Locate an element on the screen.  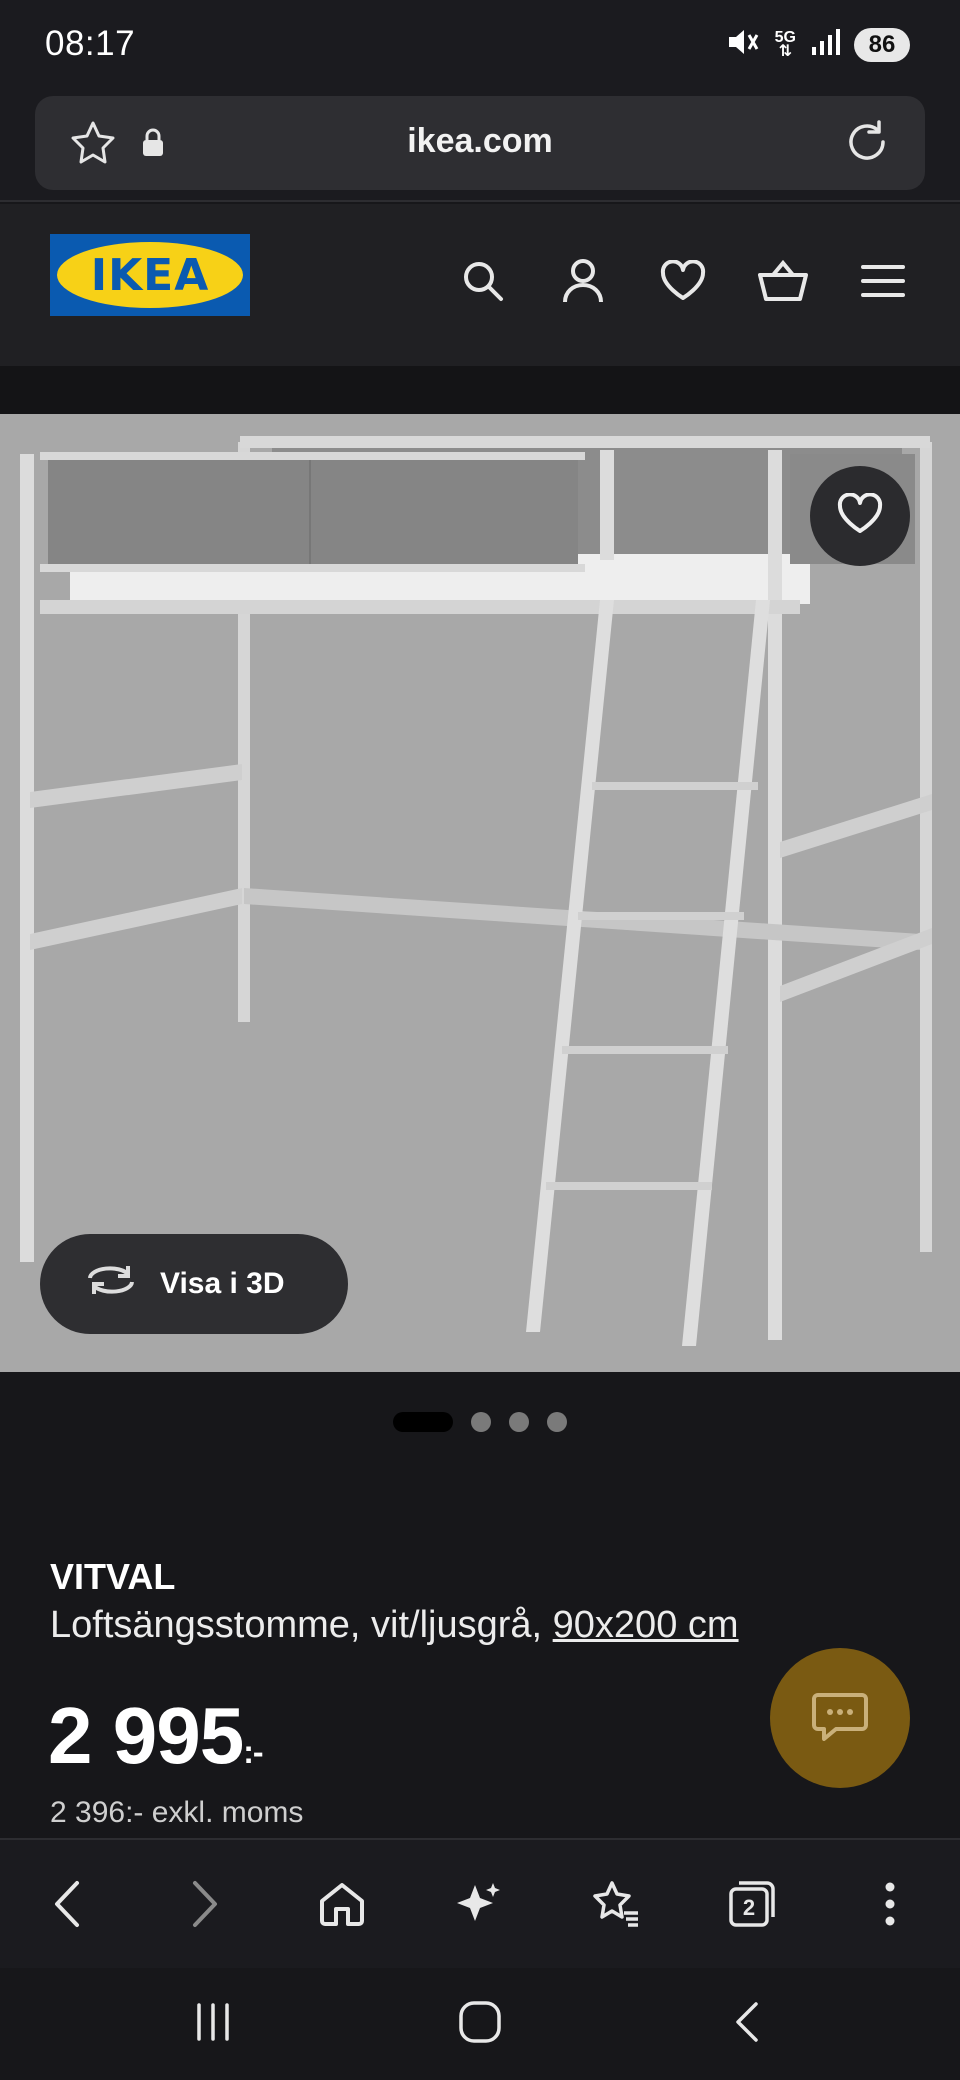
reload-icon is located at coordinates (867, 144).